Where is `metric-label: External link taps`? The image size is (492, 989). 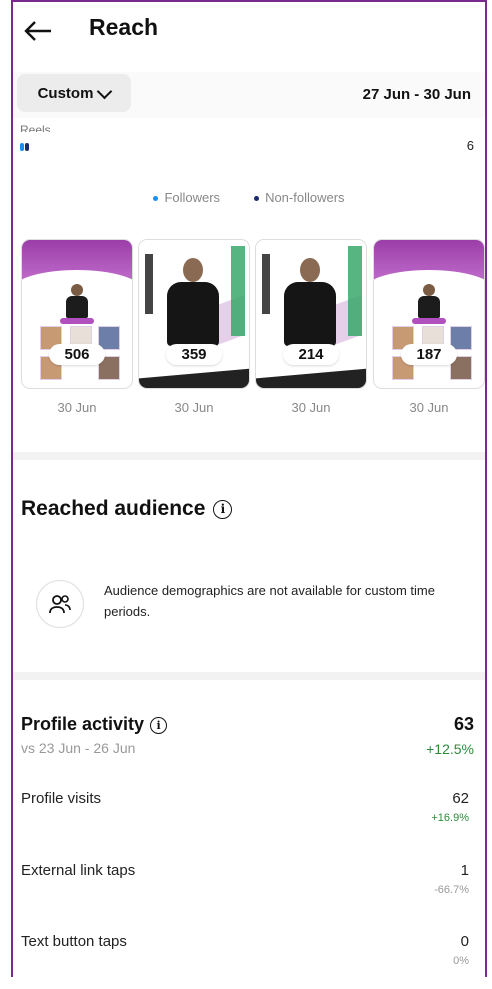 metric-label: External link taps is located at coordinates (78, 870).